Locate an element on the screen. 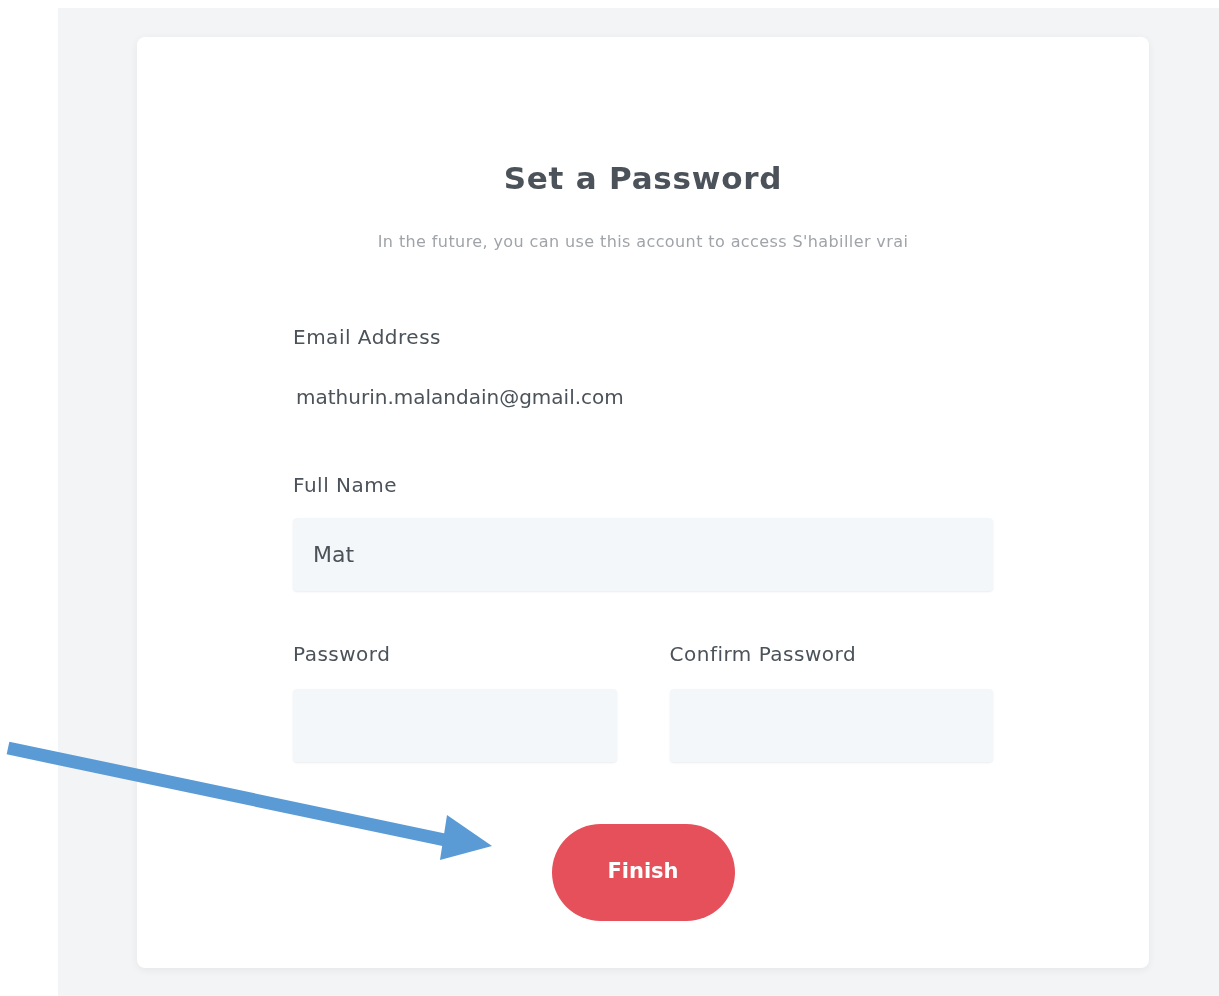 The width and height of the screenshot is (1219, 996). email-value: mathurin.malandain@gmail.com is located at coordinates (460, 397).